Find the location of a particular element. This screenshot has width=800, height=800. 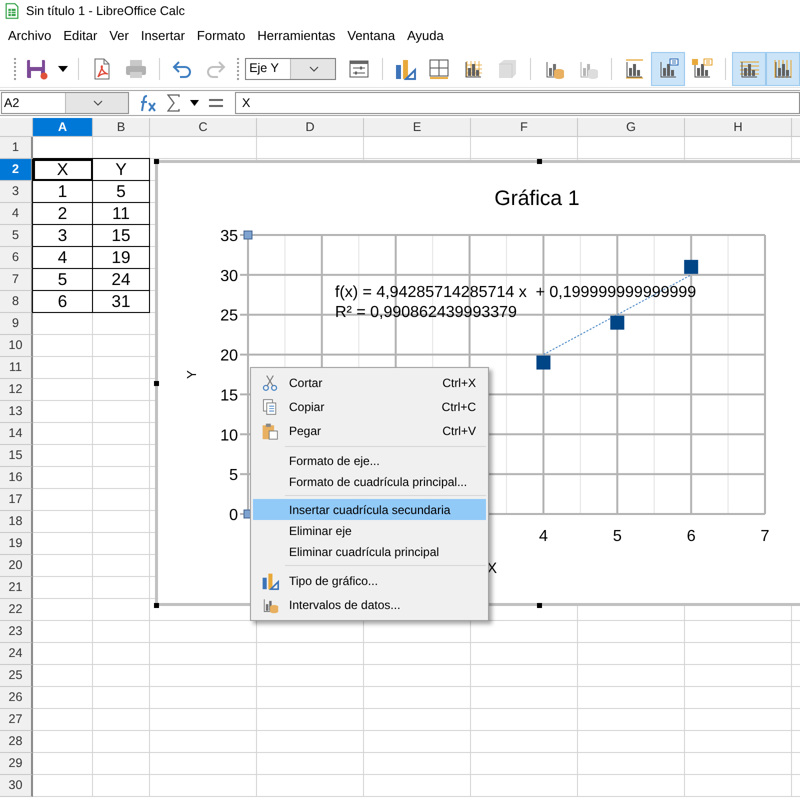

row-header: 14 is located at coordinates (16, 434).